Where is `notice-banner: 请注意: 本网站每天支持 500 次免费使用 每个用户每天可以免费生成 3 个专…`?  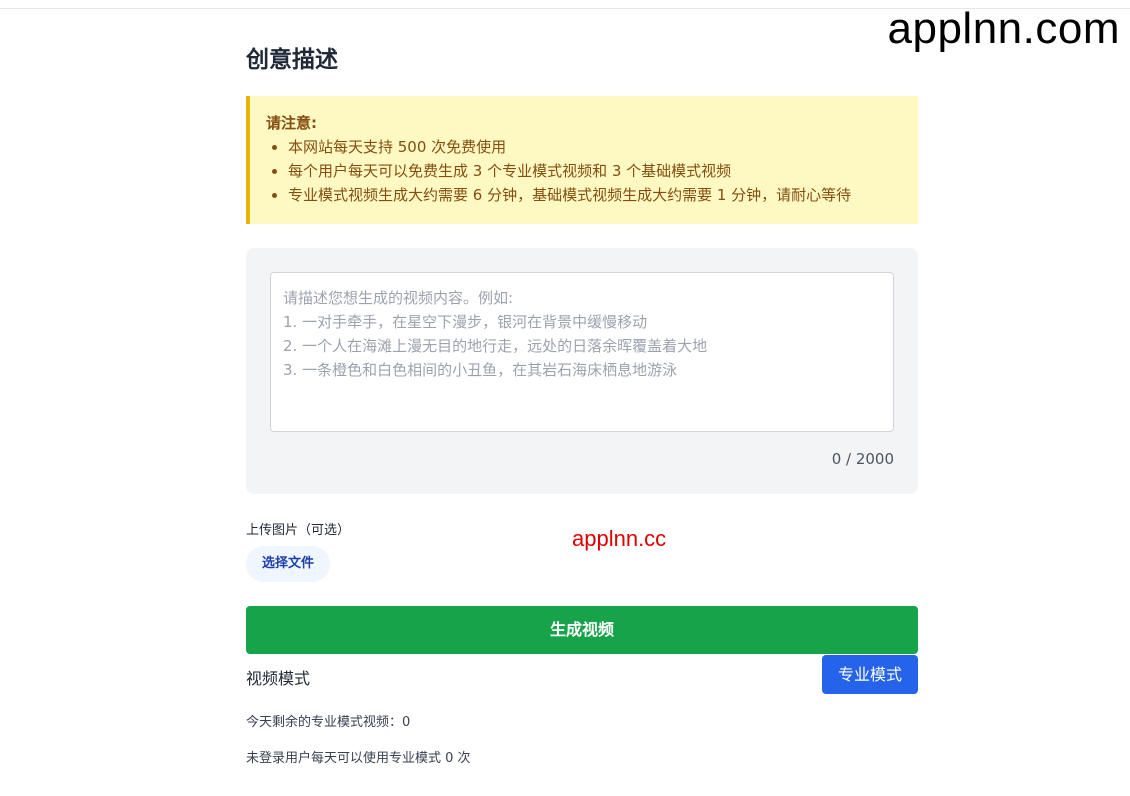 notice-banner: 请注意: 本网站每天支持 500 次免费使用 每个用户每天可以免费生成 3 个专… is located at coordinates (582, 160).